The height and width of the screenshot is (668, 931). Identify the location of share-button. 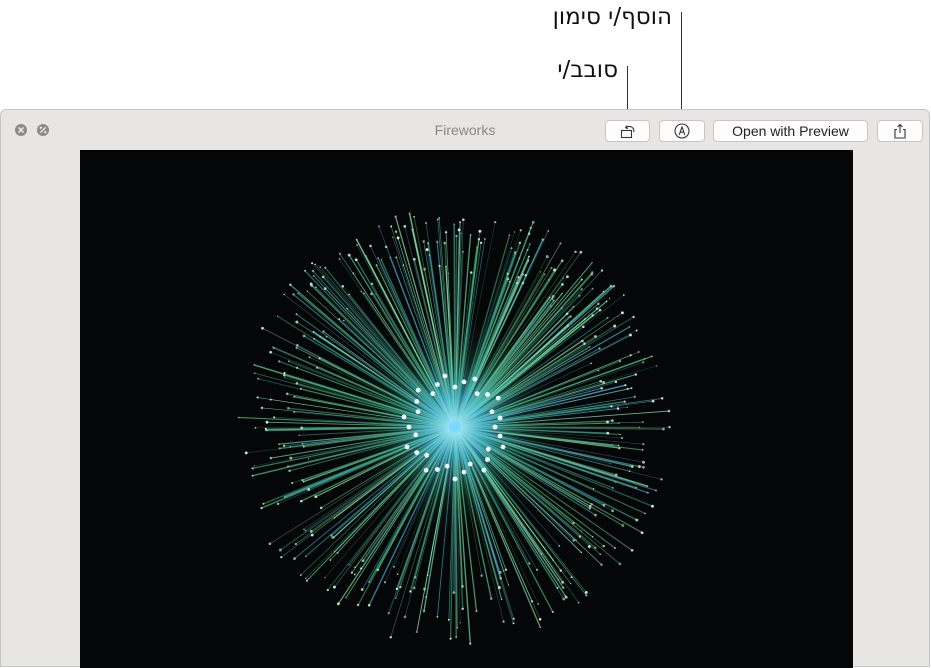
(900, 131).